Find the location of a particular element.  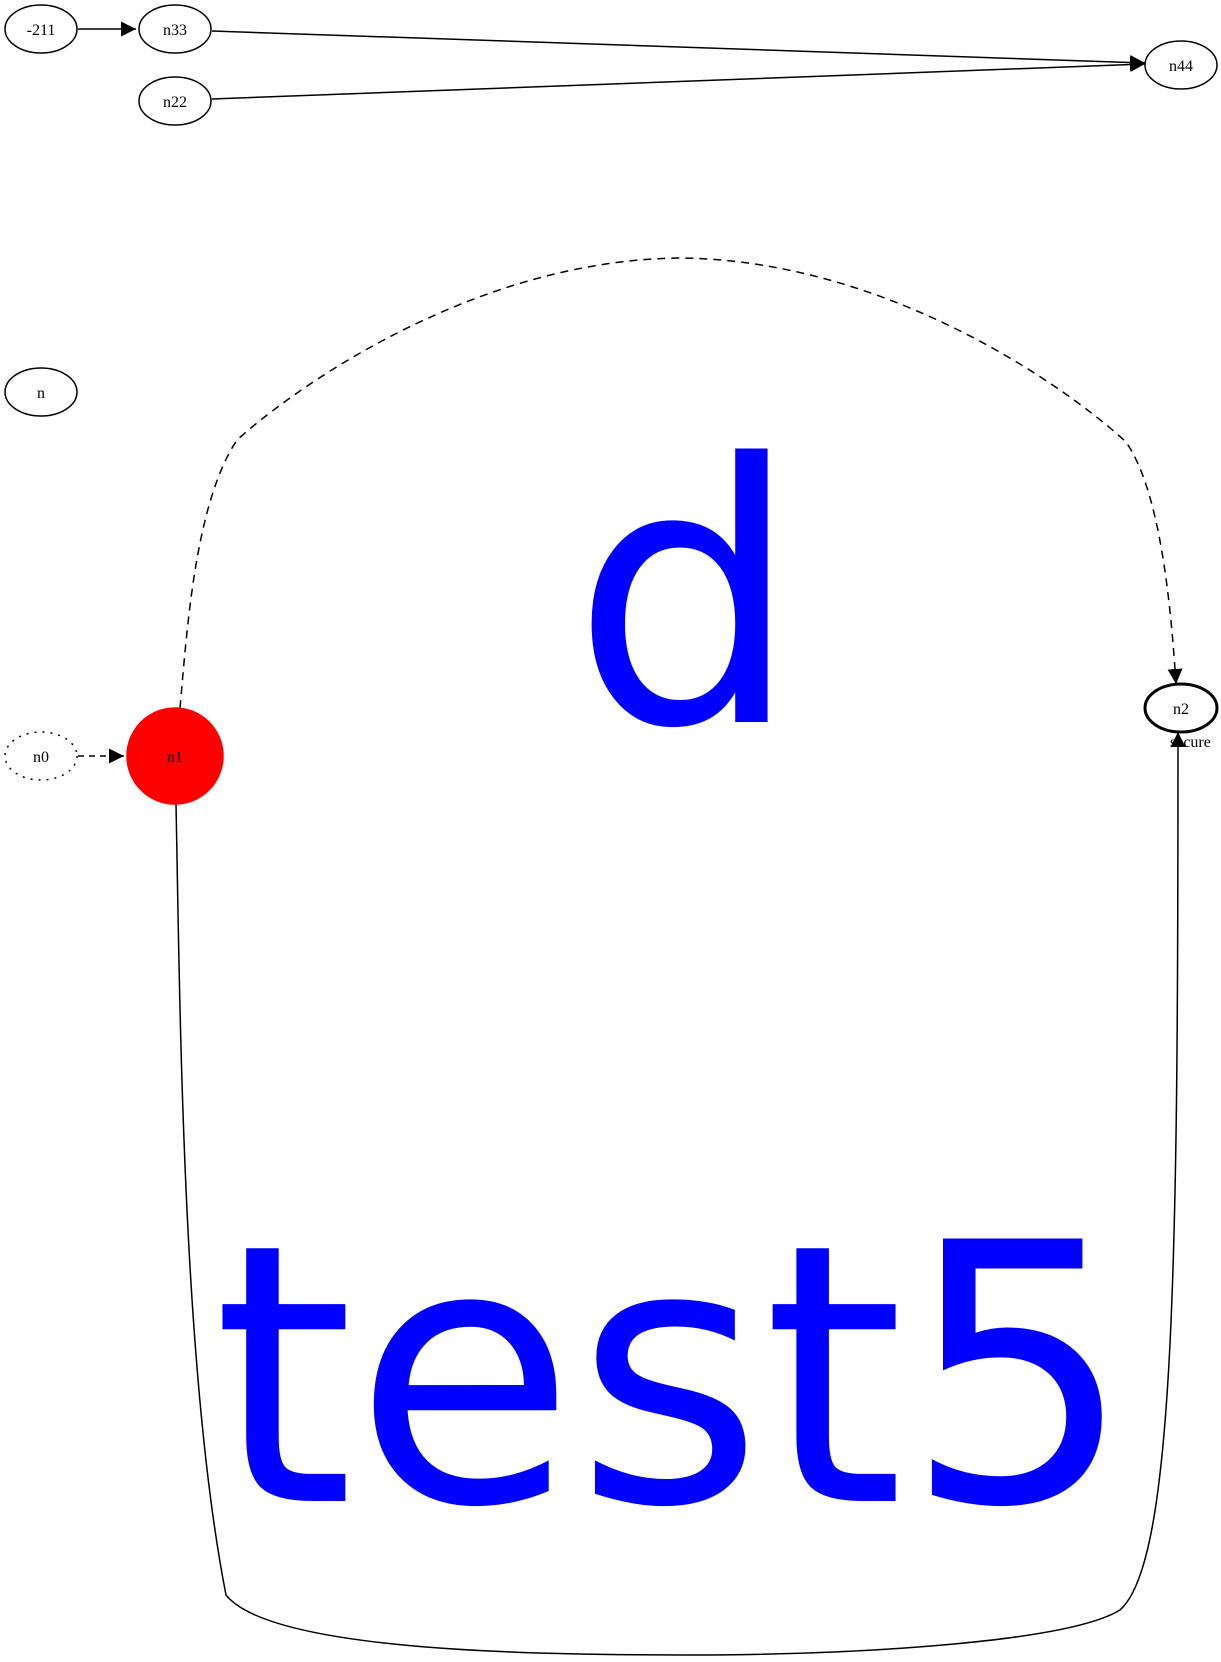

node-label-n33: n33 is located at coordinates (175, 30).